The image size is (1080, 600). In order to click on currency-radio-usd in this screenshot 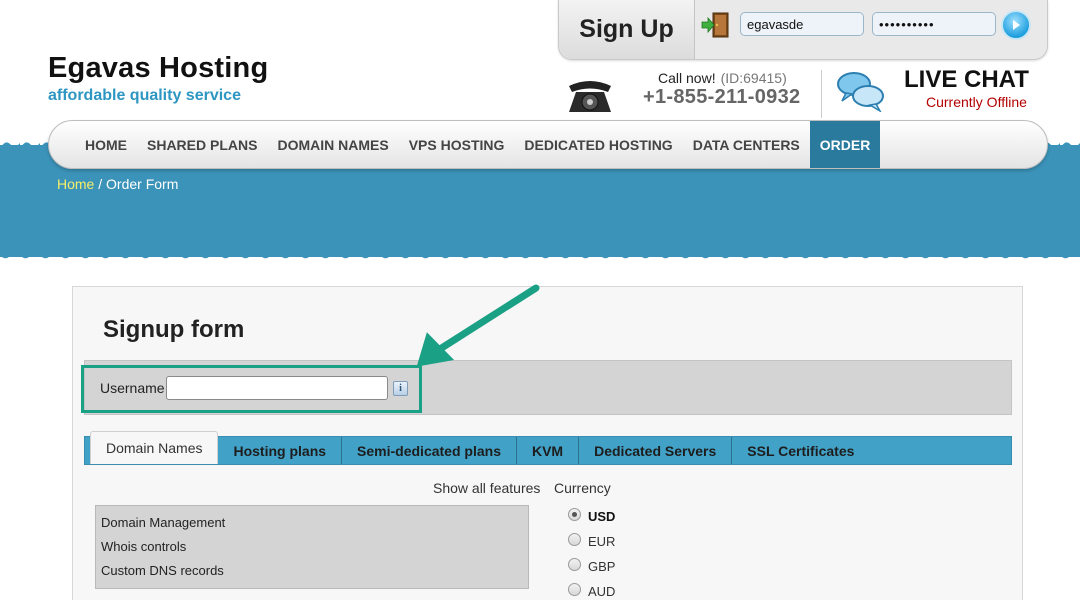, I will do `click(574, 514)`.